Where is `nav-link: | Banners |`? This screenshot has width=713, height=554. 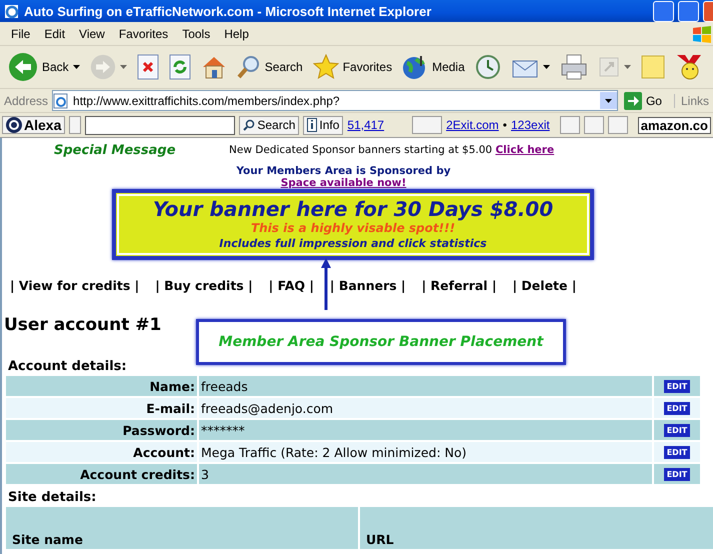 nav-link: | Banners | is located at coordinates (368, 285).